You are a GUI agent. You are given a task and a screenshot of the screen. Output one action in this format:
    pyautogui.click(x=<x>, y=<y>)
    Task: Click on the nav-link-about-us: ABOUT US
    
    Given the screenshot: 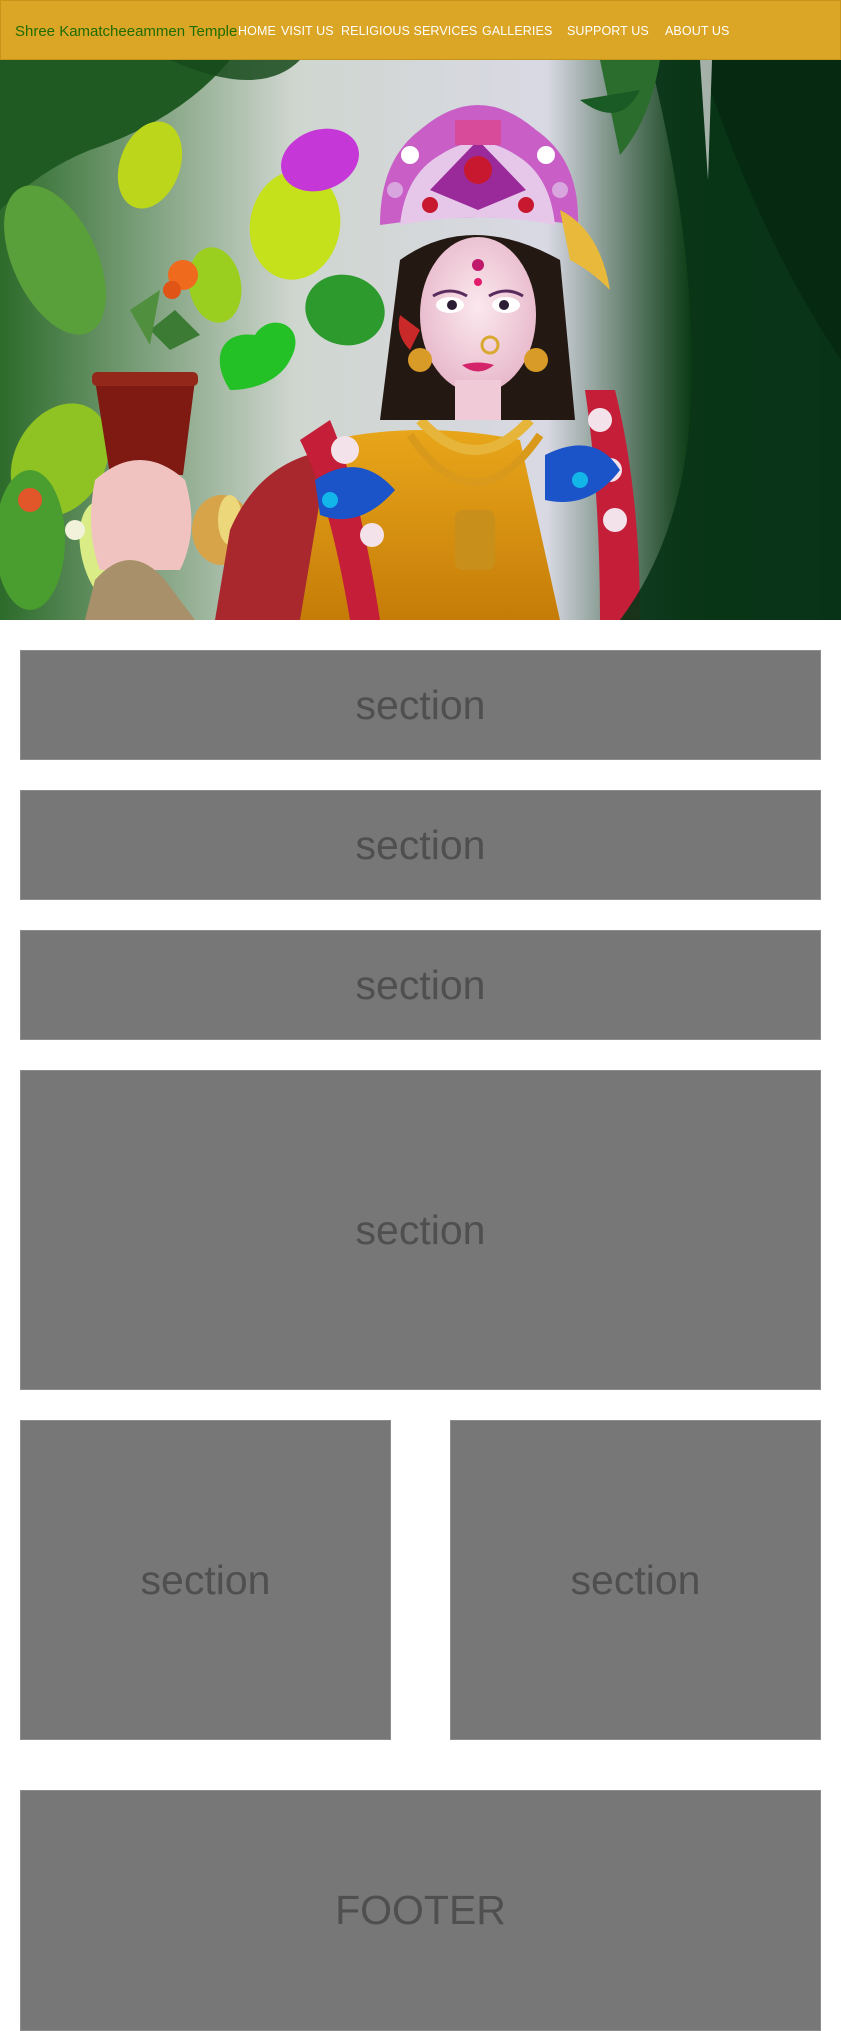 What is the action you would take?
    pyautogui.click(x=697, y=31)
    